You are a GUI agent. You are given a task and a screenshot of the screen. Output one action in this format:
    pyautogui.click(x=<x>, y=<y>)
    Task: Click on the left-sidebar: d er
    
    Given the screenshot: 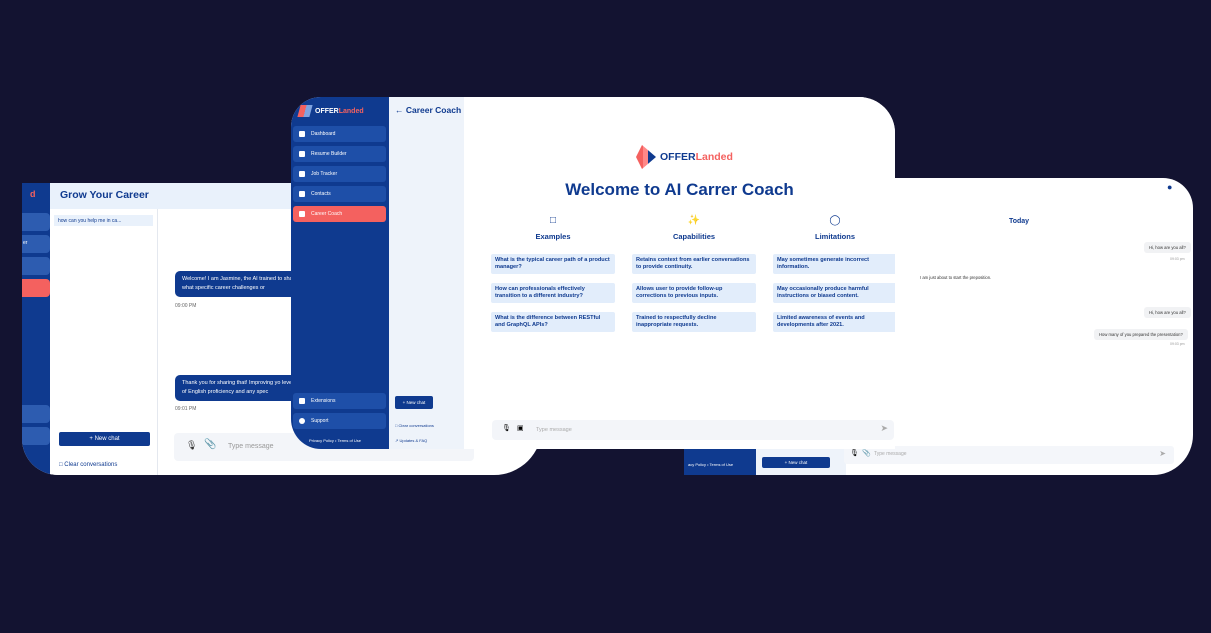 What is the action you would take?
    pyautogui.click(x=36, y=329)
    